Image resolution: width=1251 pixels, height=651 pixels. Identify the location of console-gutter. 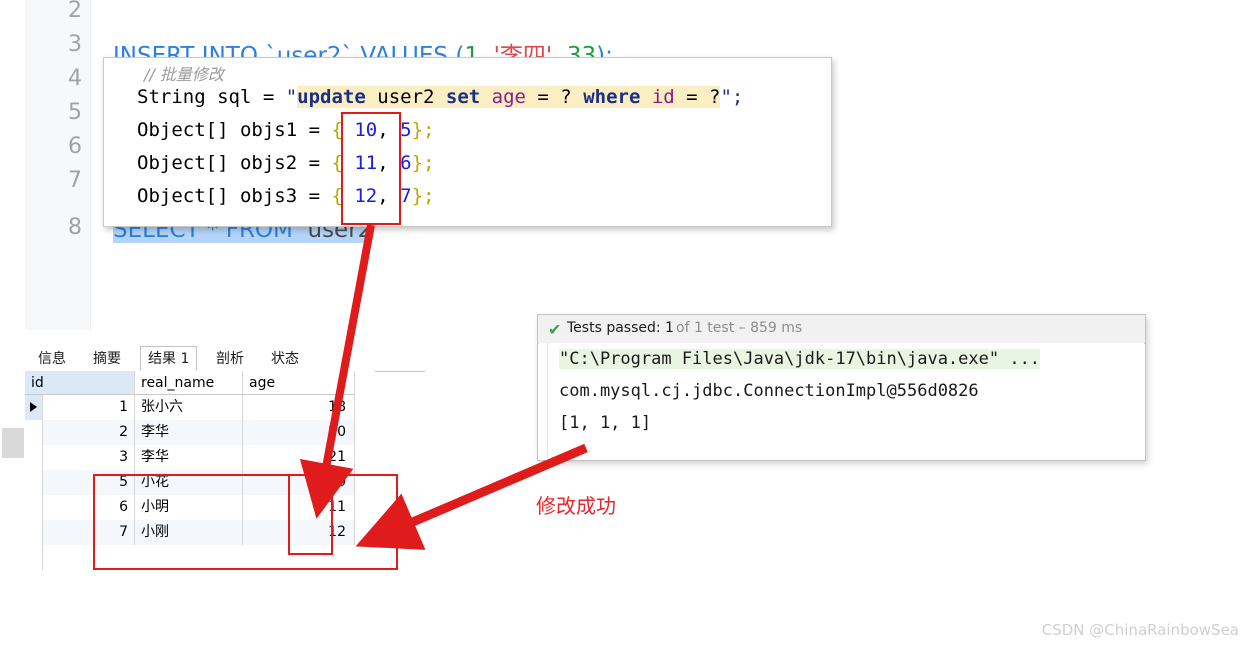
(543, 400).